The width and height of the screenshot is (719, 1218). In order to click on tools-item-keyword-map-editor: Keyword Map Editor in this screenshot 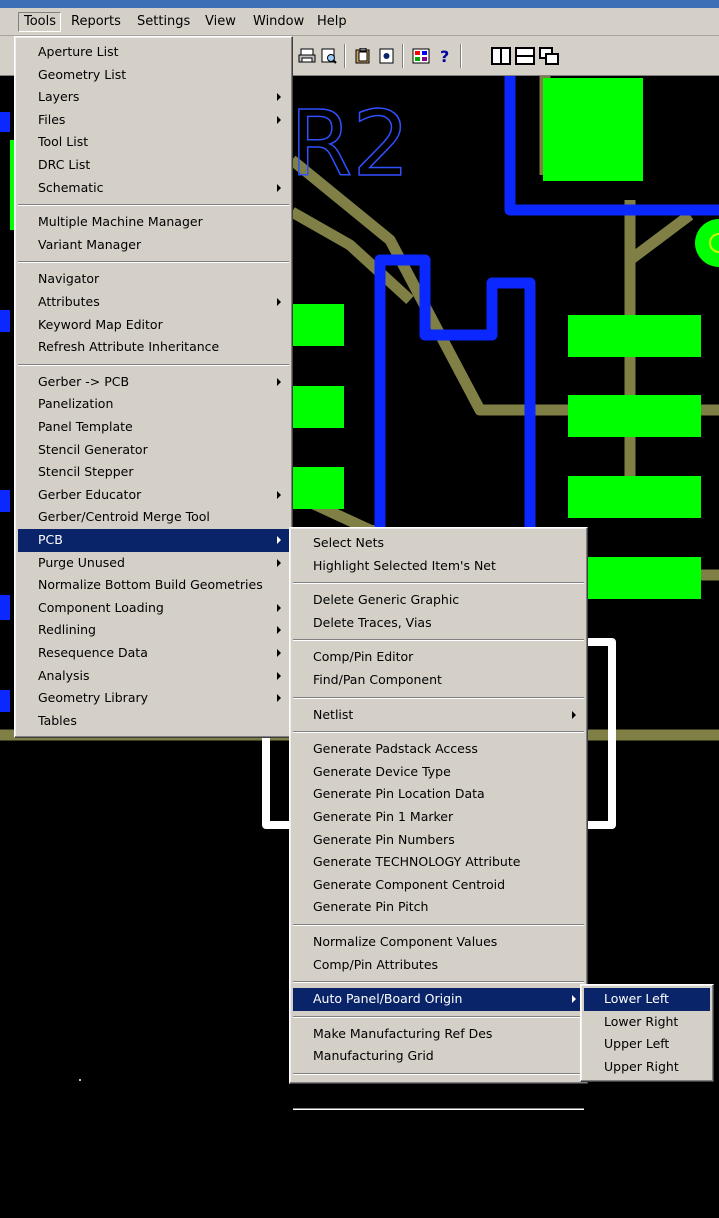, I will do `click(153, 325)`.